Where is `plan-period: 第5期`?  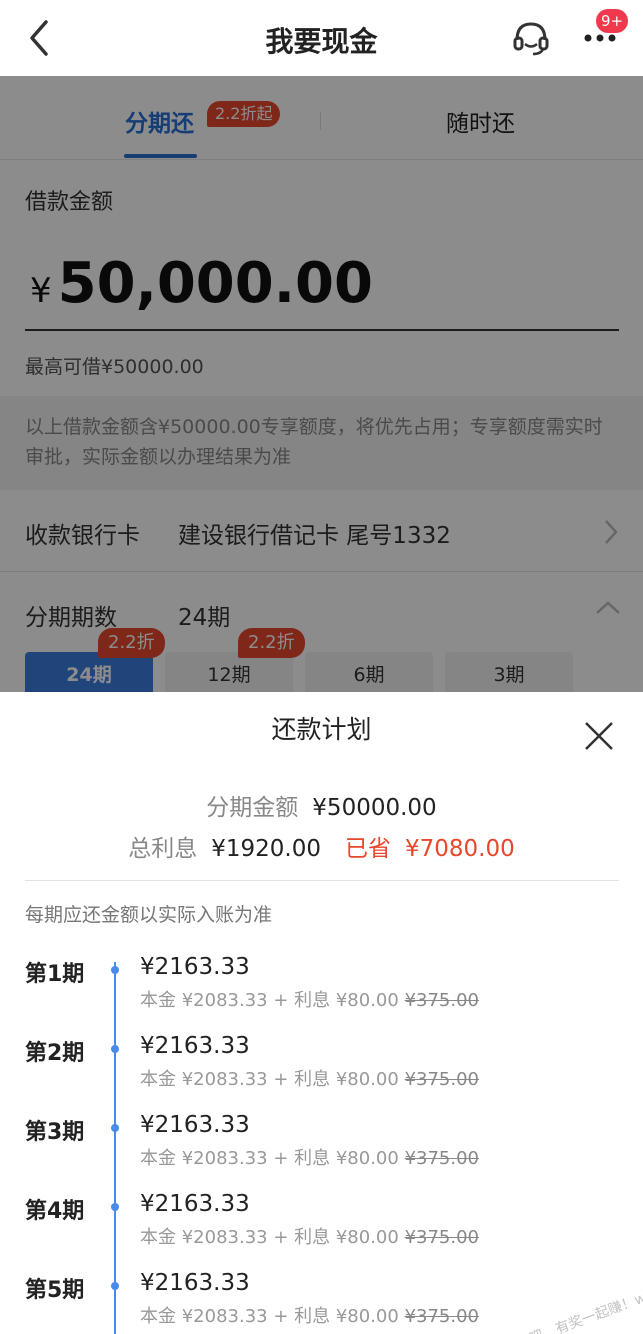 plan-period: 第5期 is located at coordinates (55, 1290).